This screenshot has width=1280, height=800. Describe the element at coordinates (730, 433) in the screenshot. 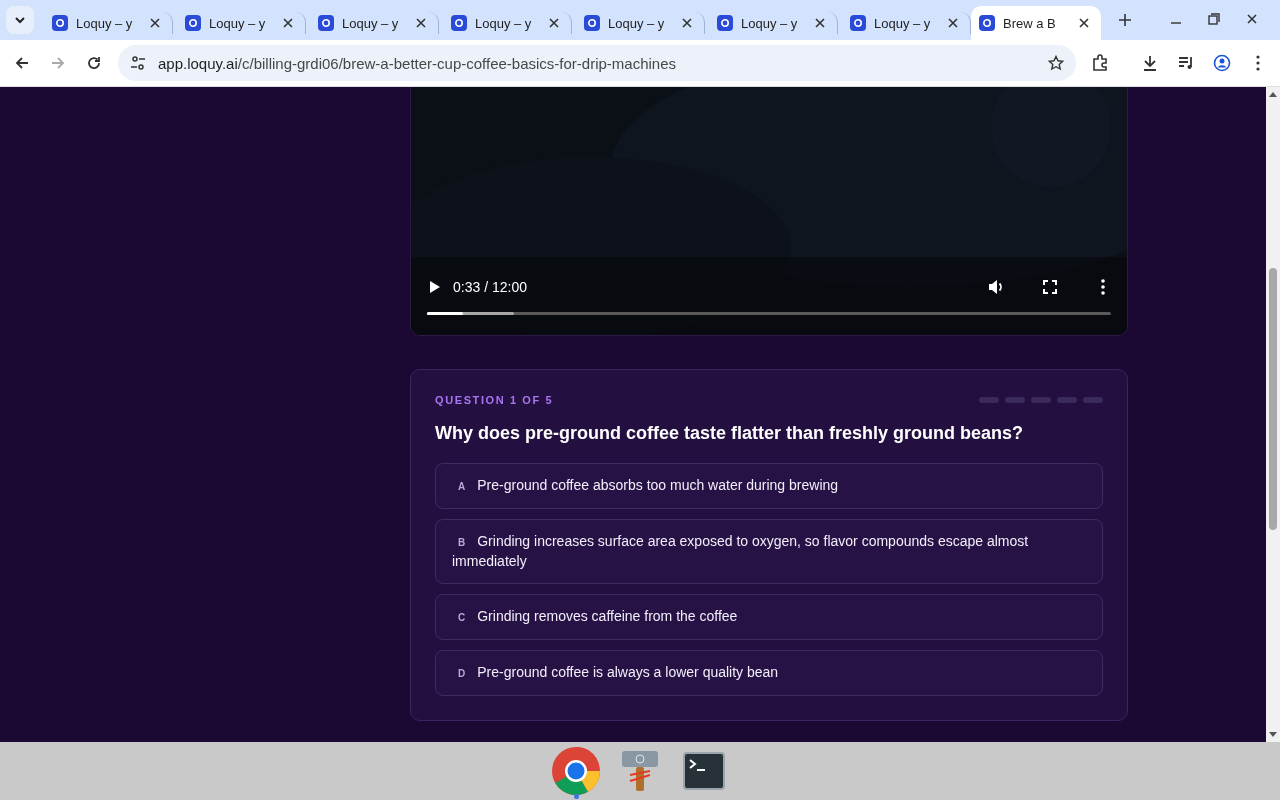

I see `question-text: Why does pre-ground coffee taste flatter than freshly ground beans?` at that location.